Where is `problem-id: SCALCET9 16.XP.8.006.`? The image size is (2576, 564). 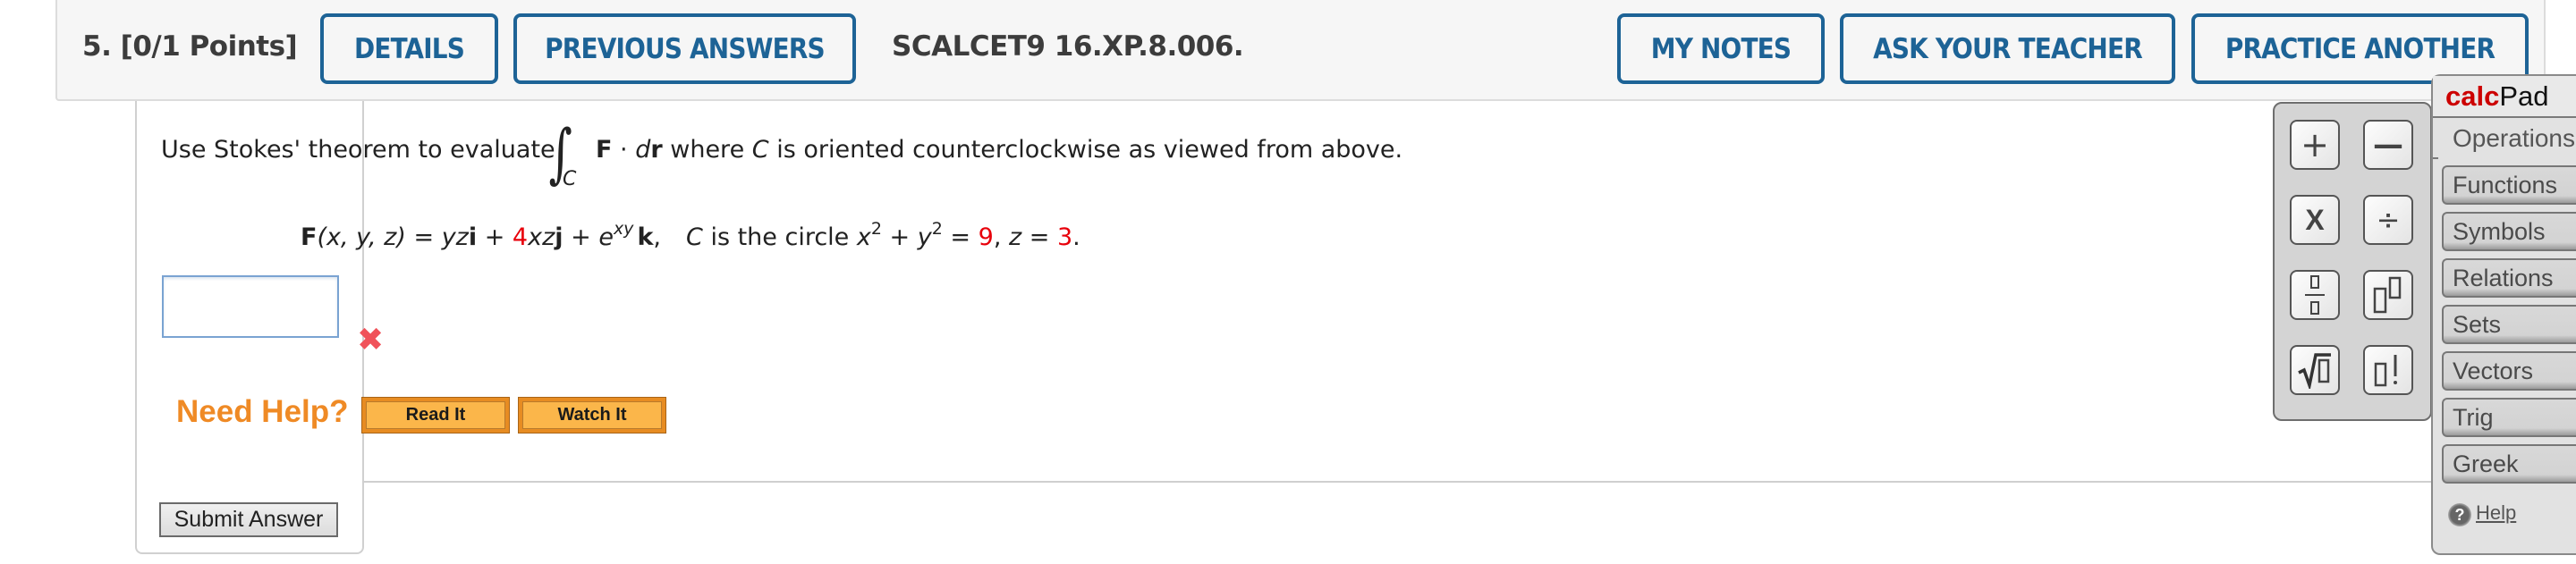 problem-id: SCALCET9 16.XP.8.006. is located at coordinates (1068, 47).